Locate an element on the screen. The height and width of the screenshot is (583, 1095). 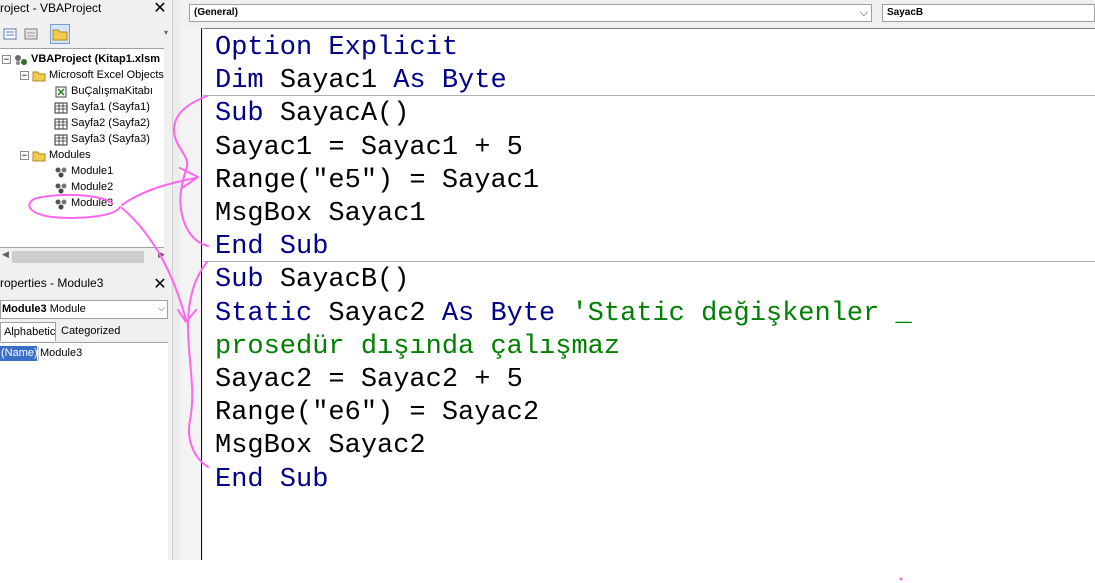
code-line: Sub SayacB() is located at coordinates (312, 280).